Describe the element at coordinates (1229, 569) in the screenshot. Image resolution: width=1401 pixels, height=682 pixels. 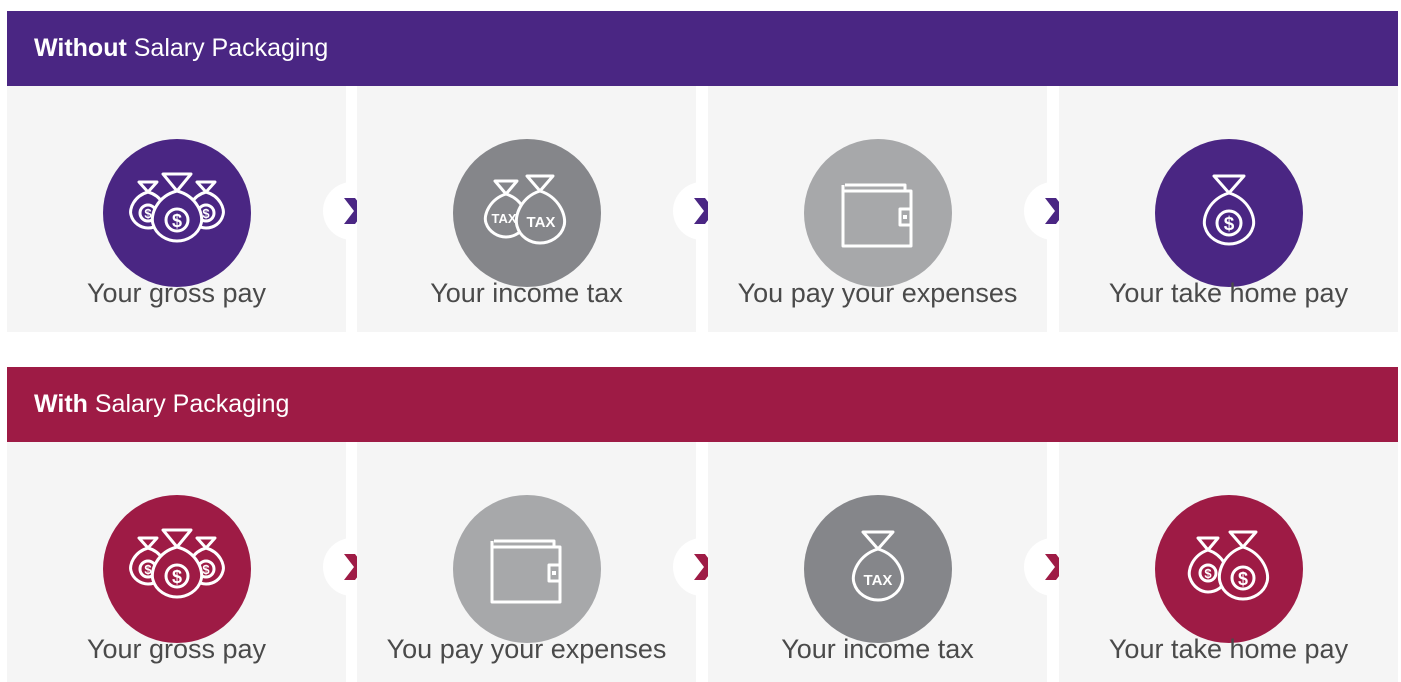
I see `two-money-bags-icon: $ $` at that location.